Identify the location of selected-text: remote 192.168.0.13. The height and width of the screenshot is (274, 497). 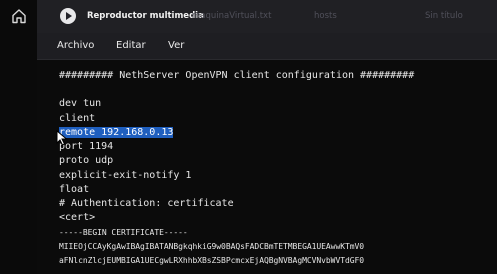
(116, 132).